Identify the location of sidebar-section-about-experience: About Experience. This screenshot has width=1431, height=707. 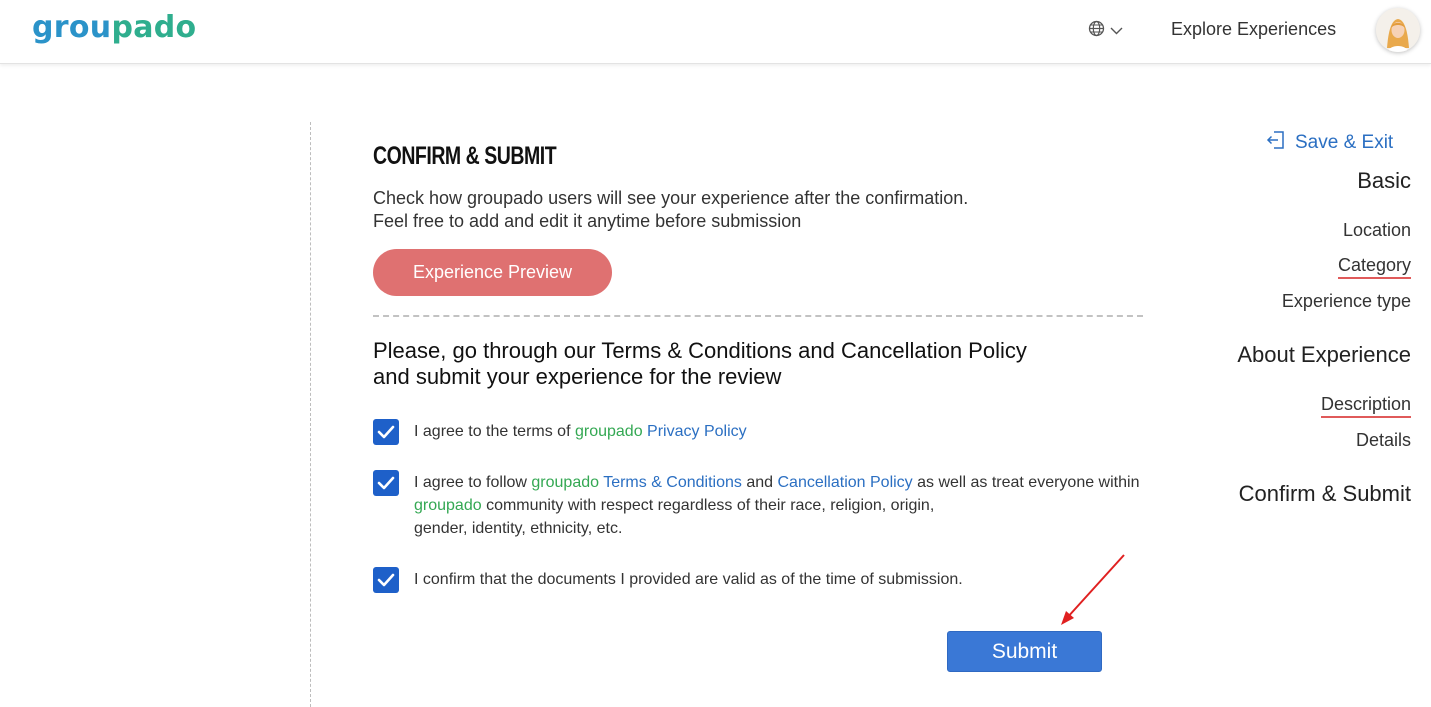
(1324, 355).